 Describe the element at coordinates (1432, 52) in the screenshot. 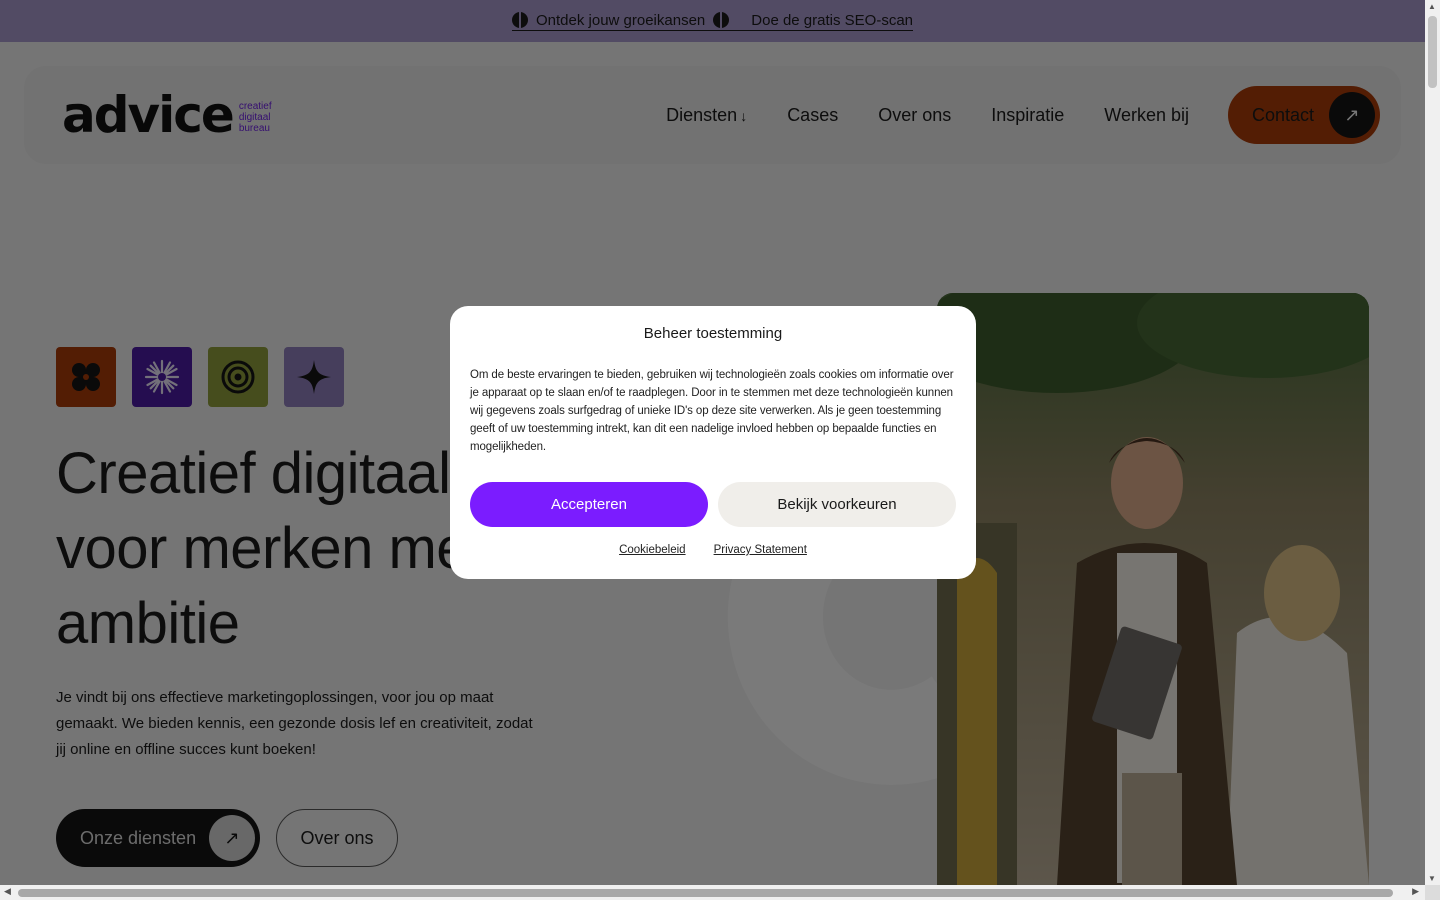

I see `vertical-scroll-thumb` at that location.